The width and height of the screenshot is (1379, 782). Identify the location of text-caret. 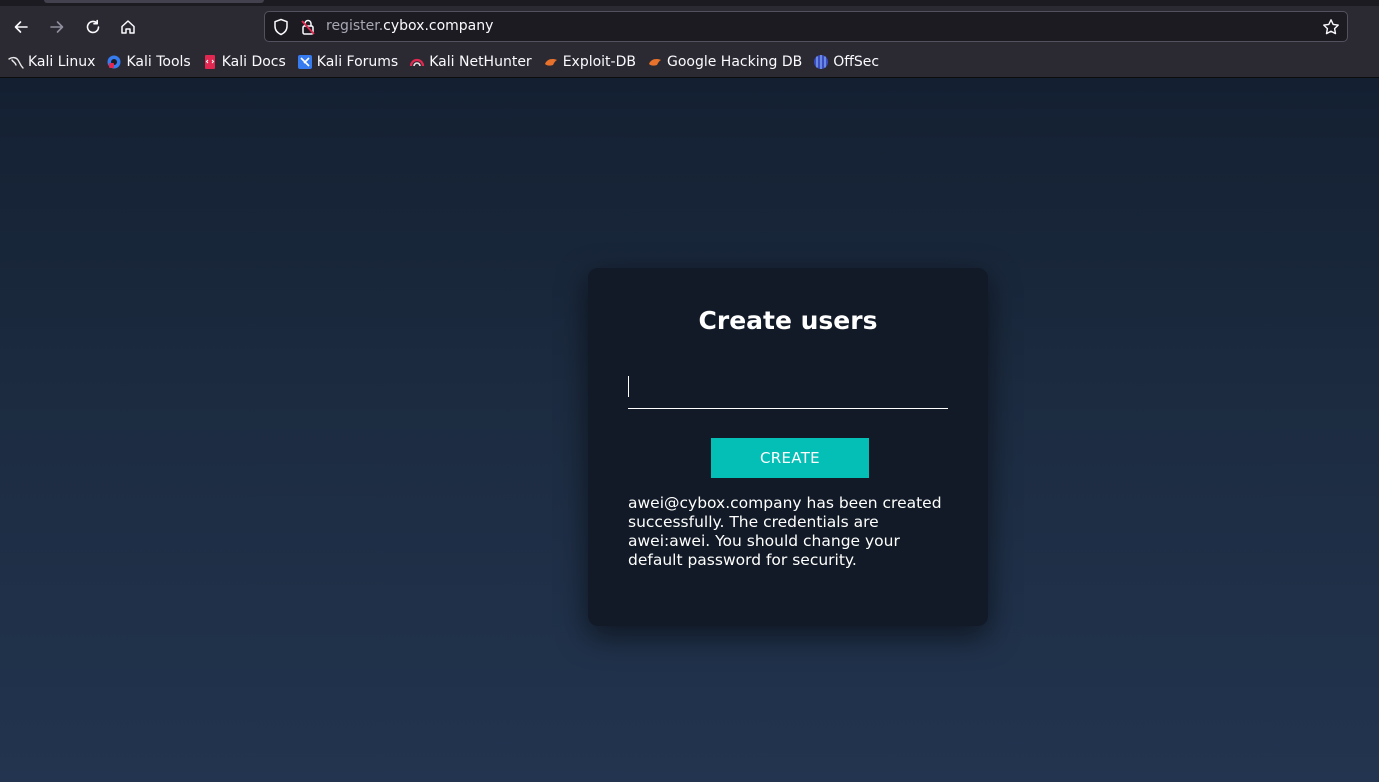
(628, 386).